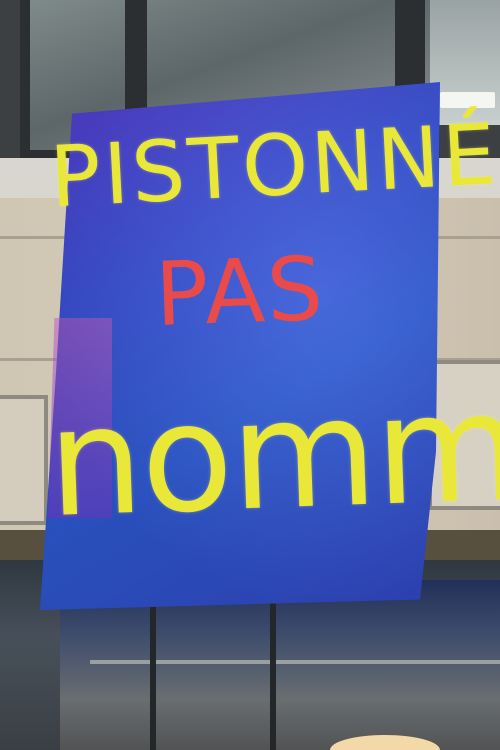 This screenshot has height=750, width=500. I want to click on wall-panel-left, so click(24, 460).